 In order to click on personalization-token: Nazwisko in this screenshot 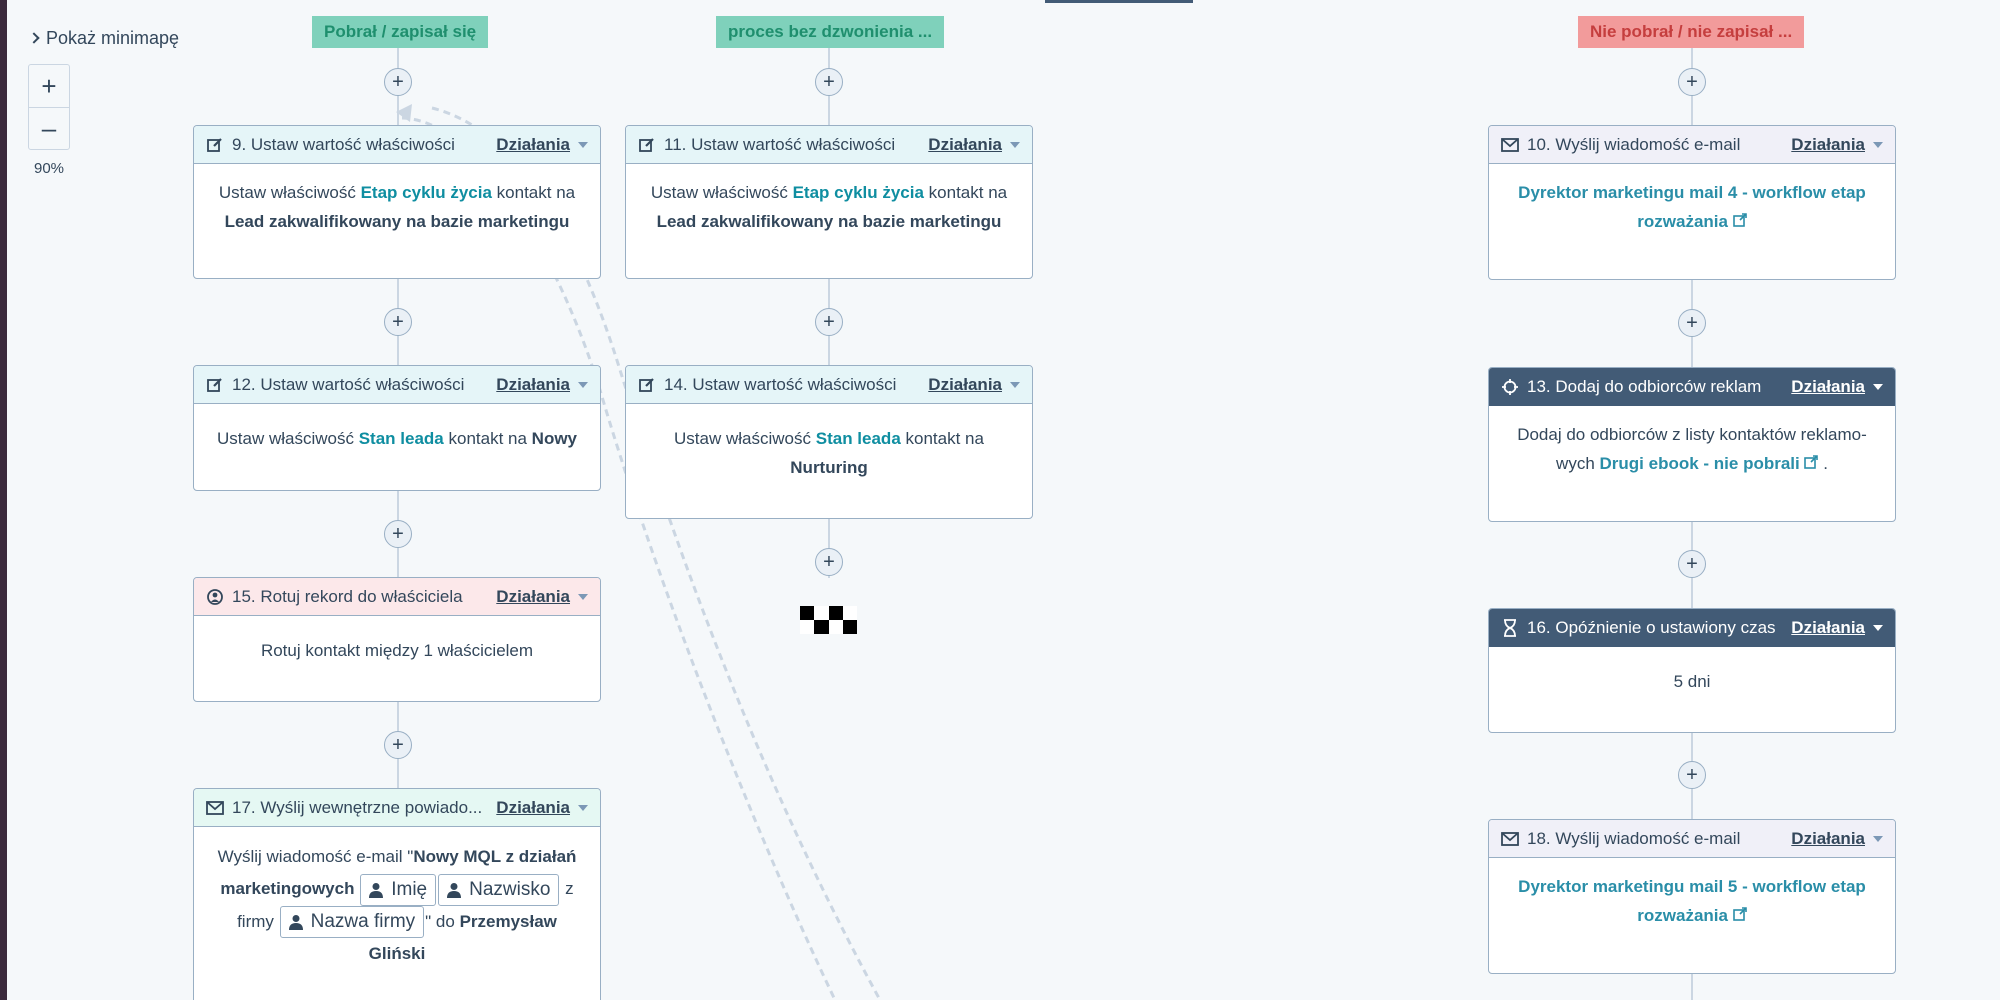, I will do `click(499, 889)`.